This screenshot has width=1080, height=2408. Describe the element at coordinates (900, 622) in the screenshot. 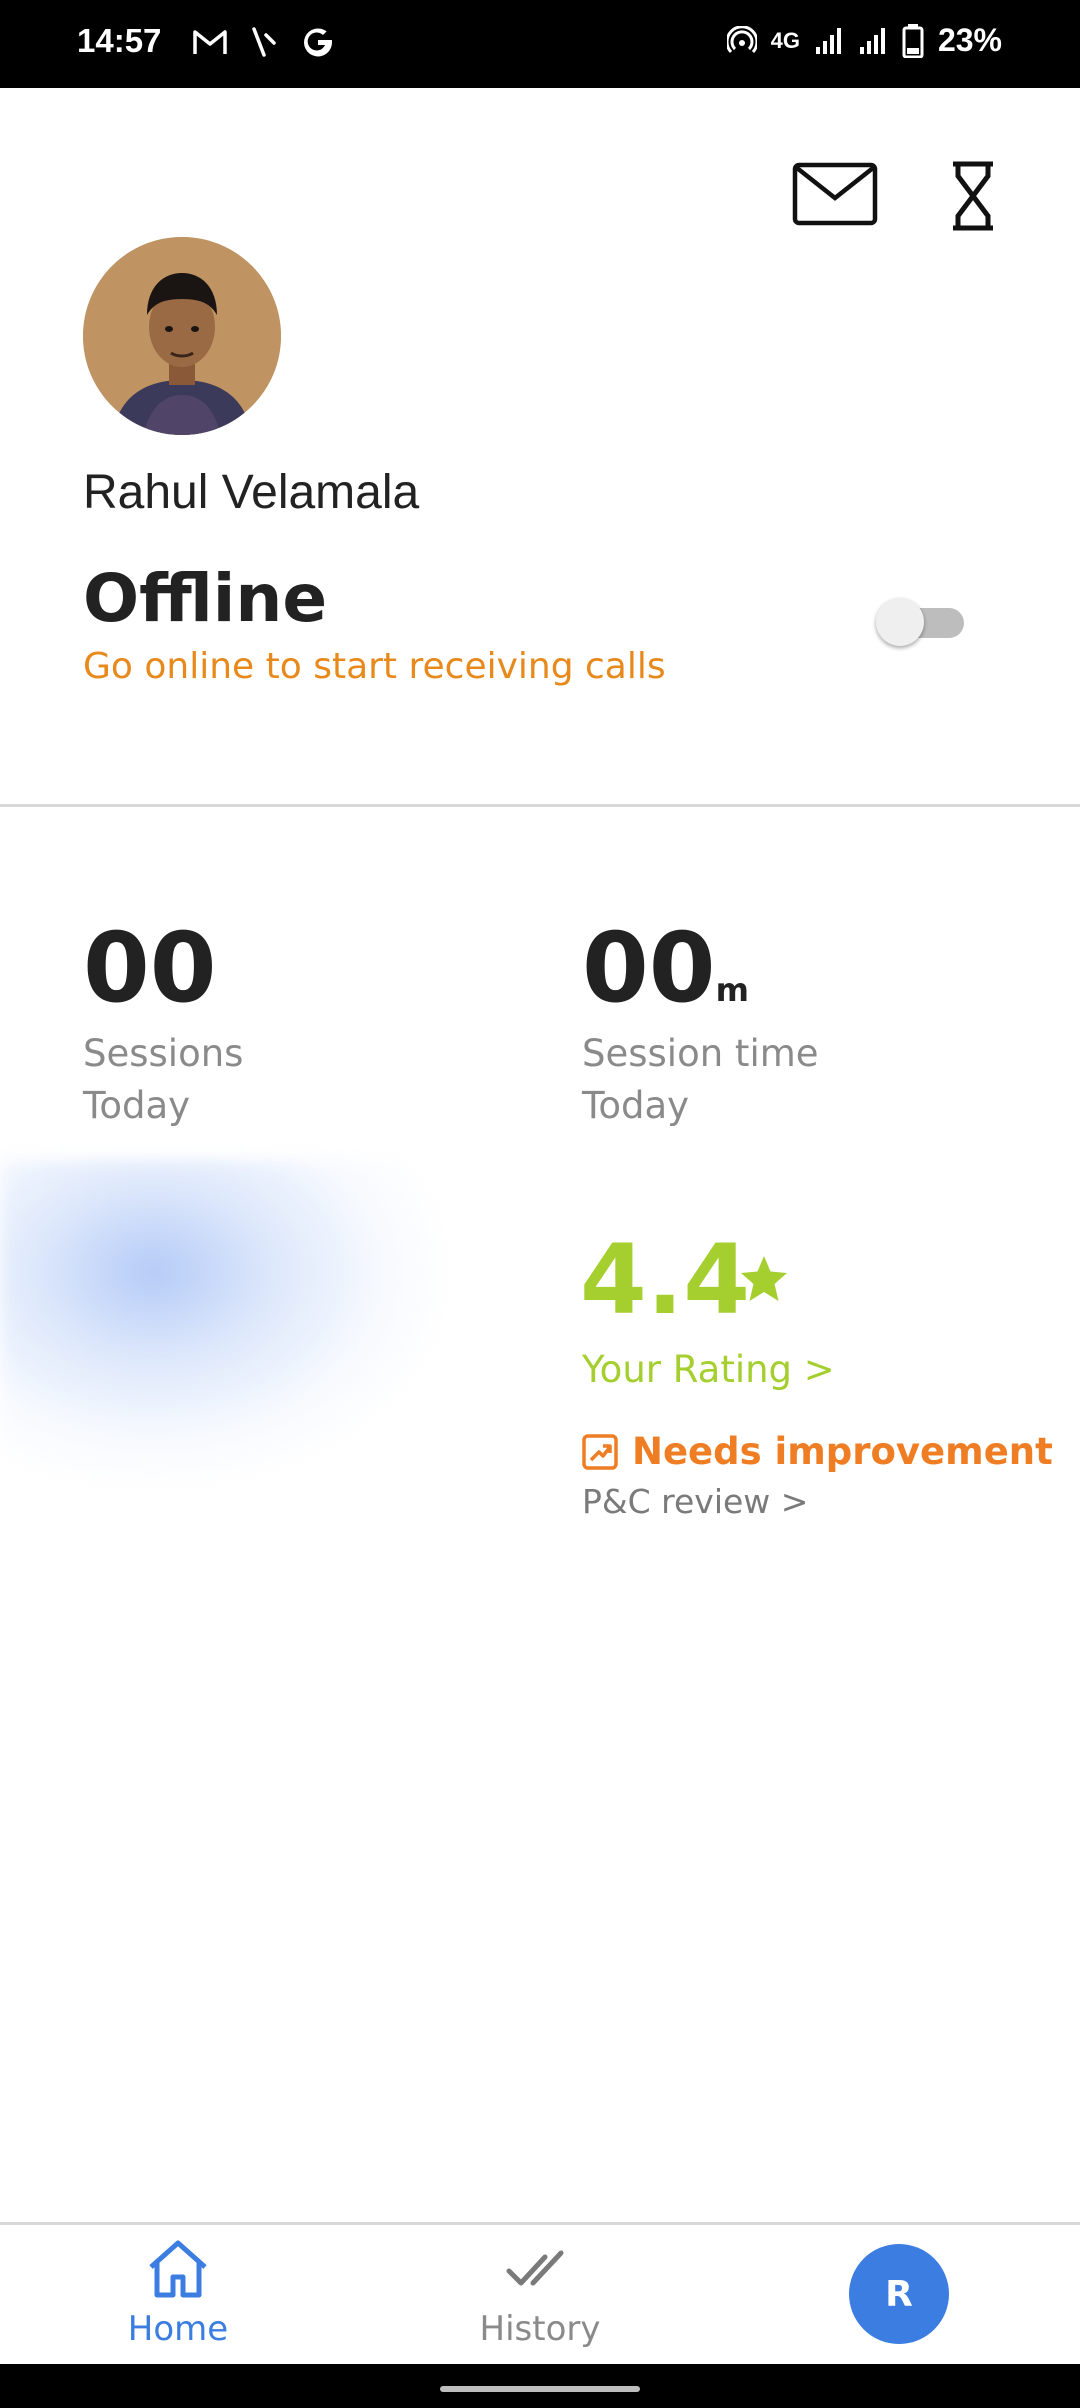

I see `toggle-thumb` at that location.